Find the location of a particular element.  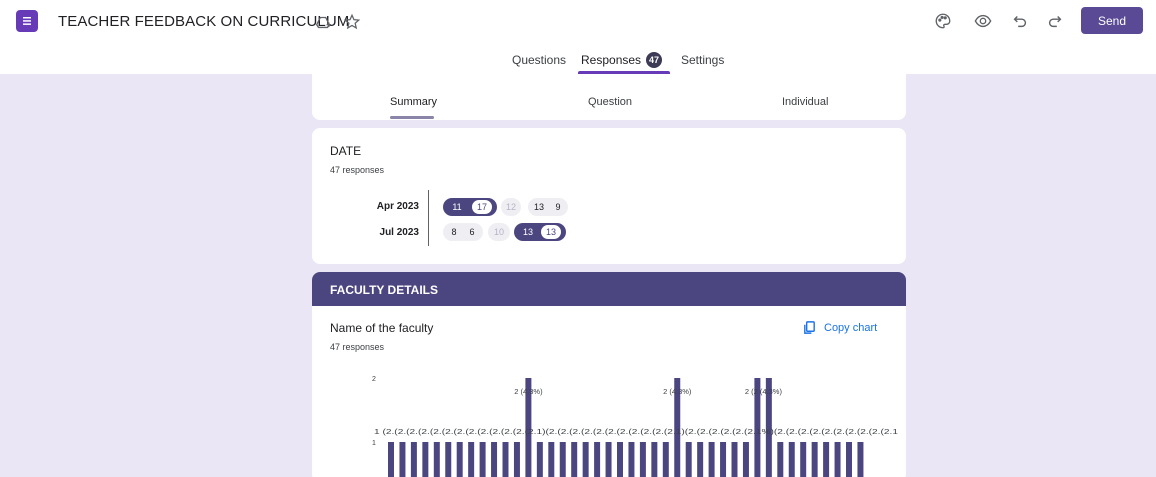

day-chip: 6 is located at coordinates (472, 232).